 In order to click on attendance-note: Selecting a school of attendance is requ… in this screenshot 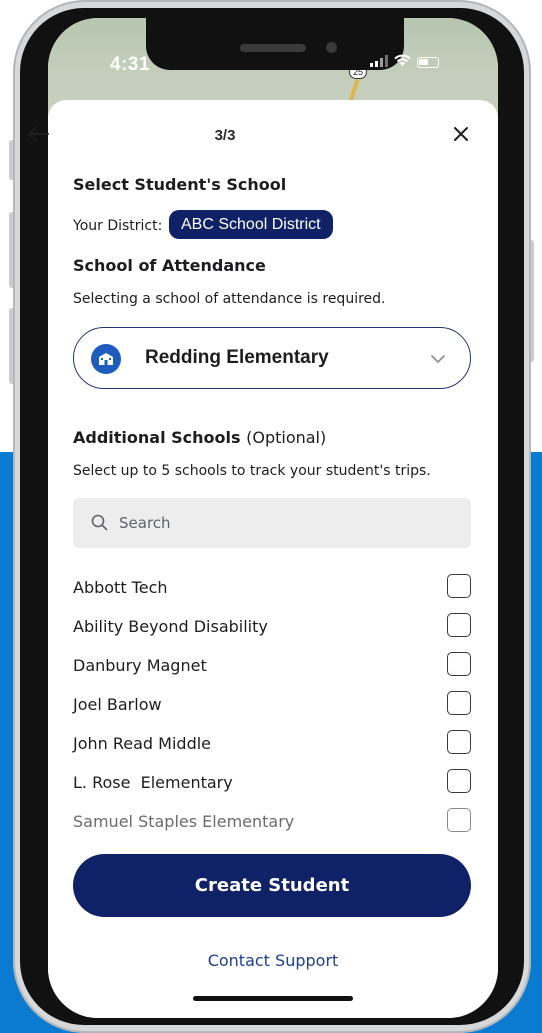, I will do `click(229, 299)`.